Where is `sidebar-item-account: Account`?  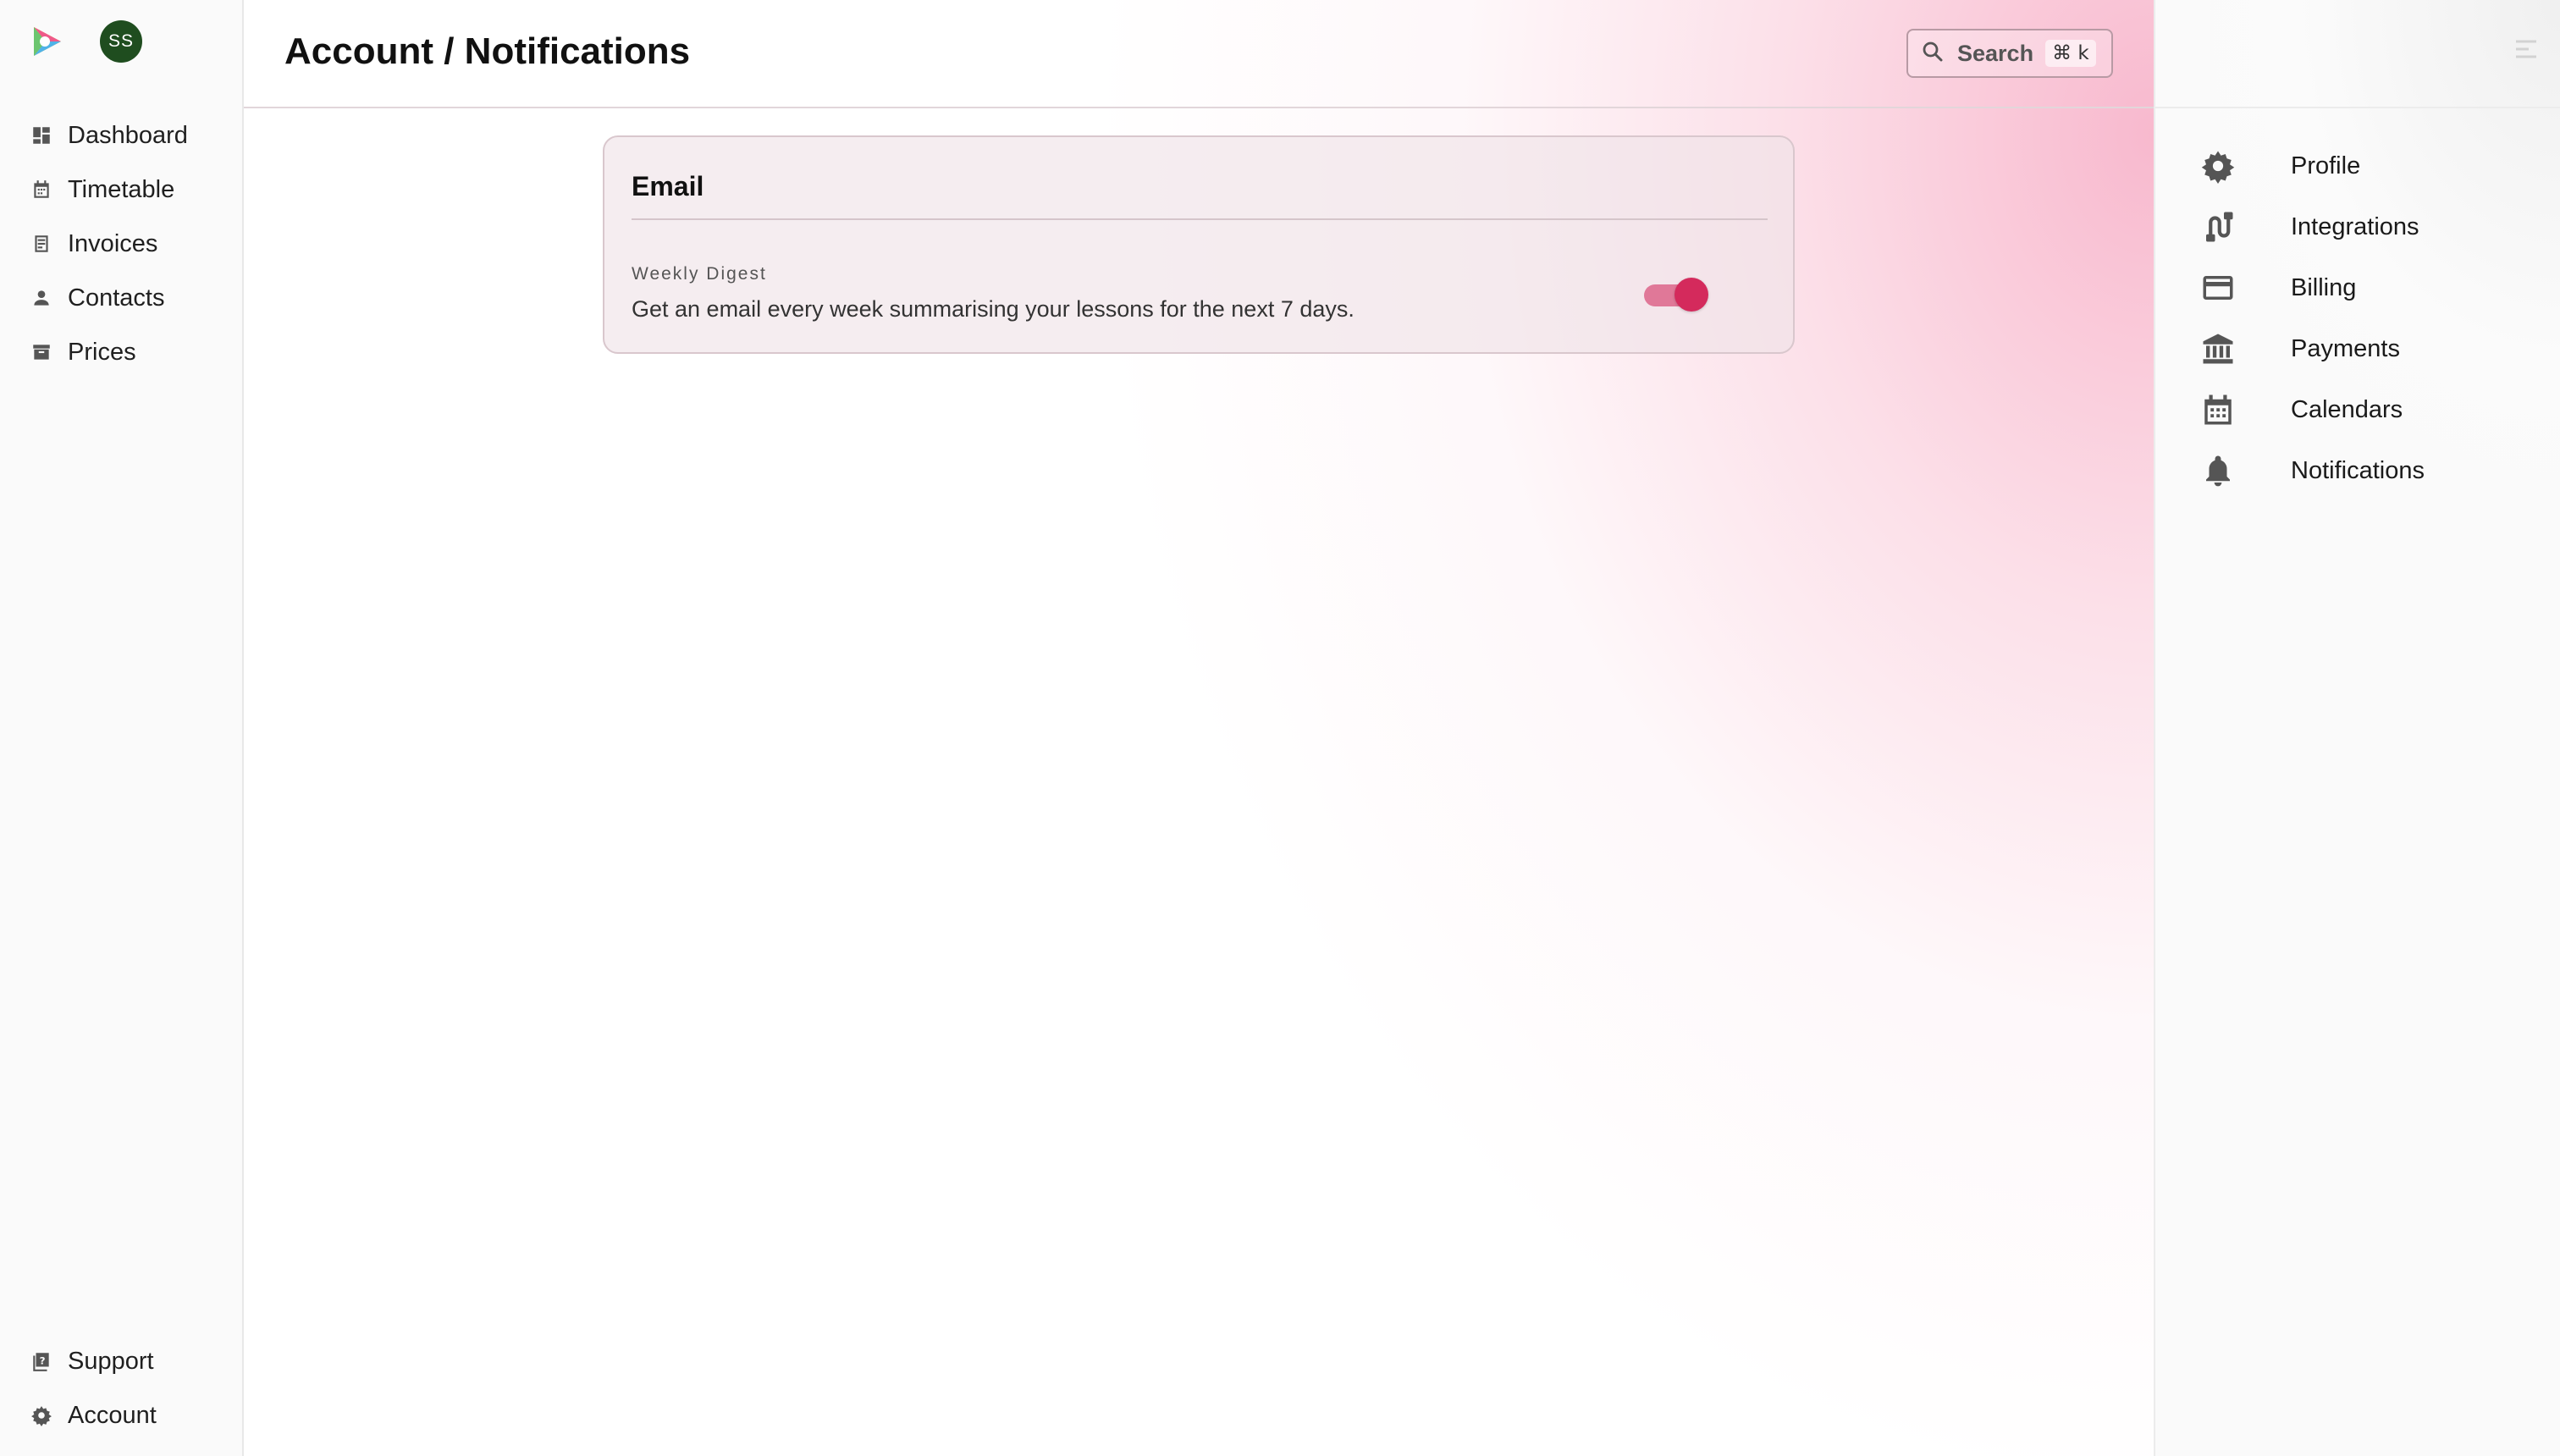 sidebar-item-account: Account is located at coordinates (122, 1415).